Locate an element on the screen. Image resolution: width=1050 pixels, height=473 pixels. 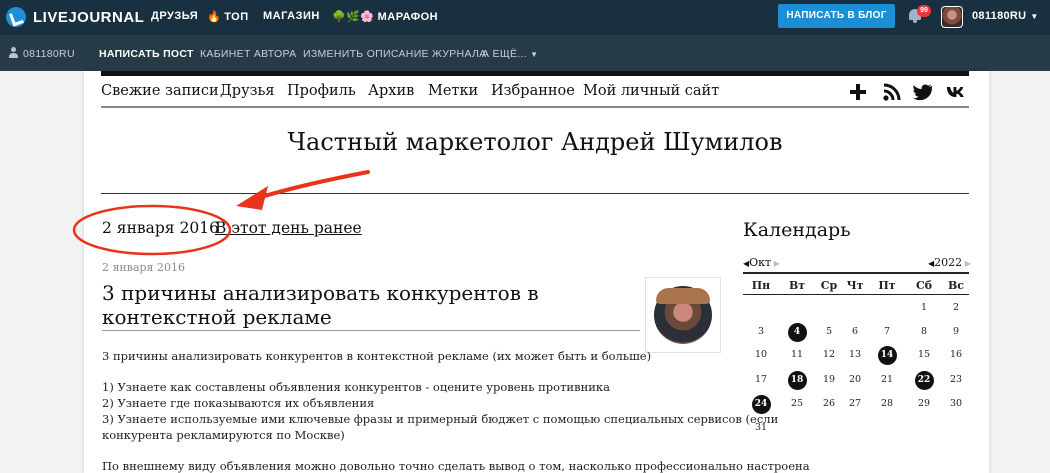
calendar-day: 13 is located at coordinates (855, 354).